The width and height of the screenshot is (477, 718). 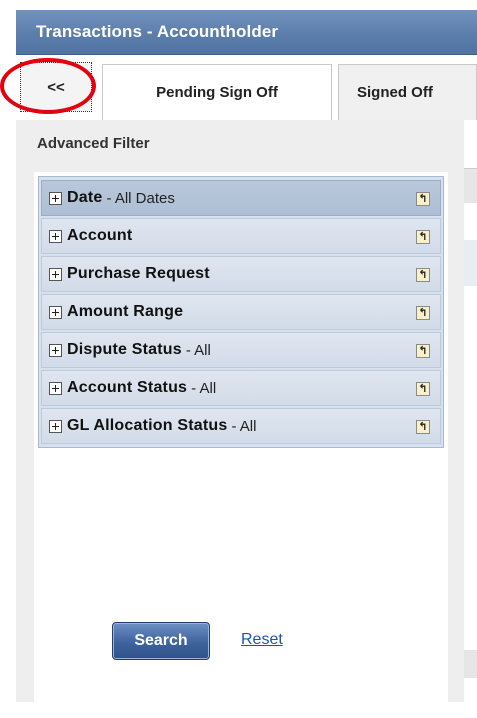 I want to click on filter-row-dispute-status: Dispute Status - All ↰, so click(x=241, y=350).